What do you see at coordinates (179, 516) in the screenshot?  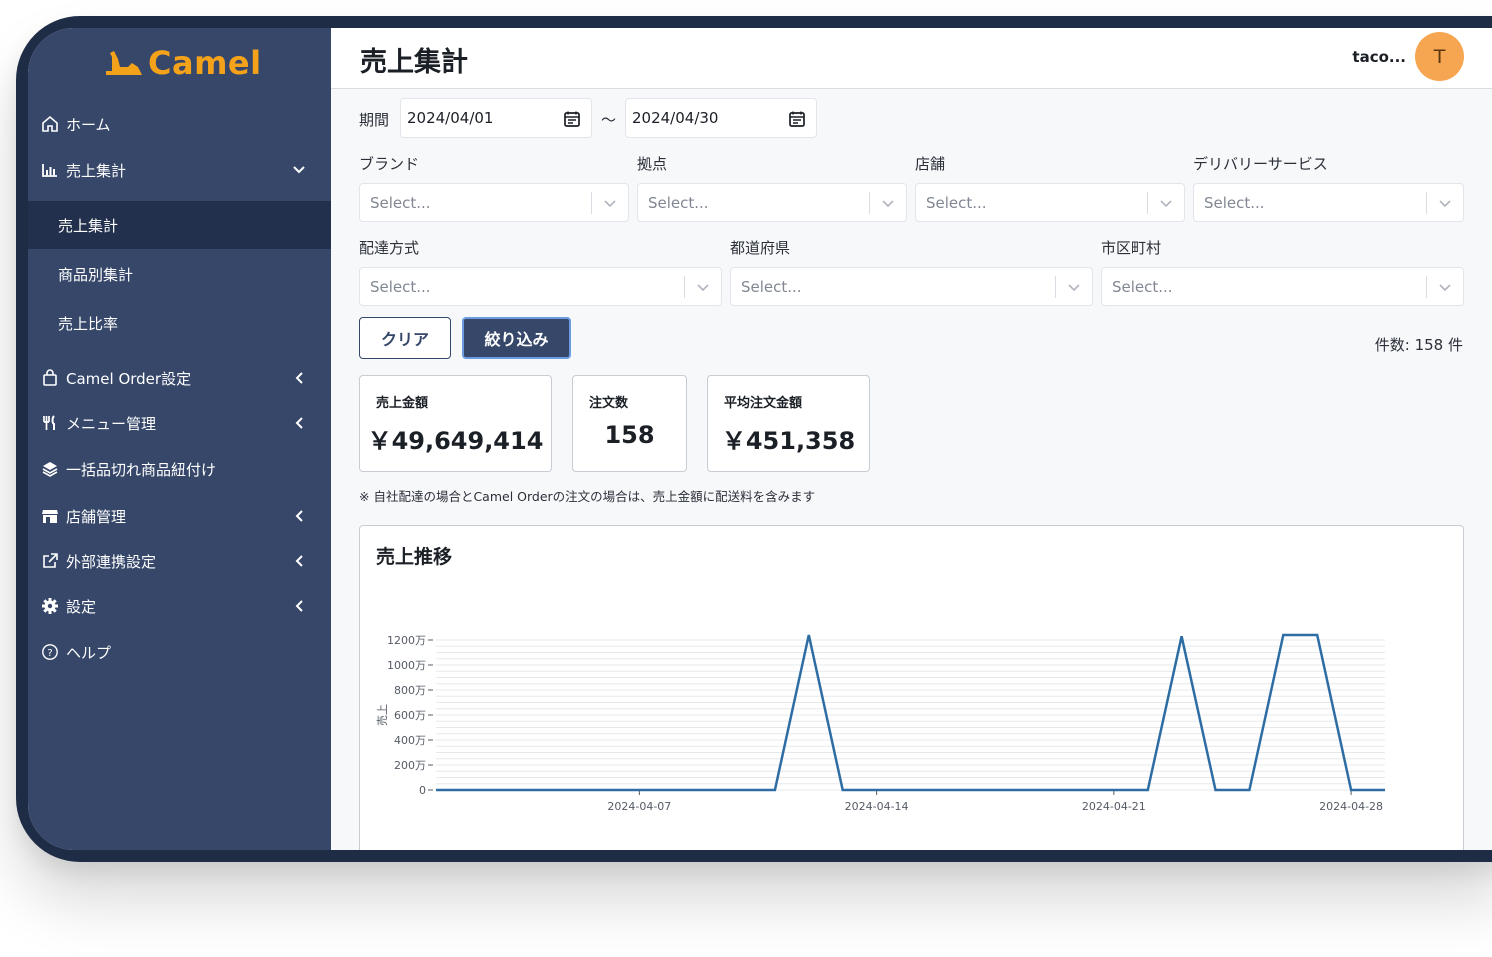 I see `sidebar-item-store-management: 店舗管理` at bounding box center [179, 516].